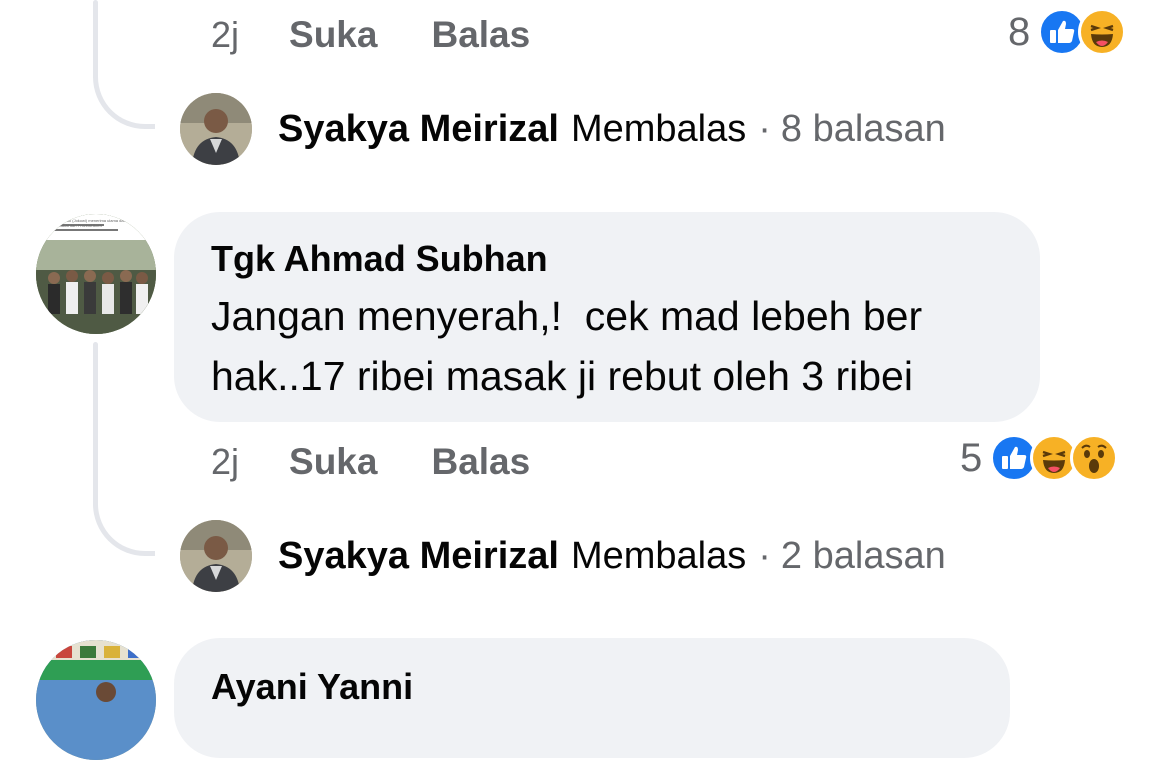 The image size is (1170, 760). I want to click on commenter-avatar, so click(96, 700).